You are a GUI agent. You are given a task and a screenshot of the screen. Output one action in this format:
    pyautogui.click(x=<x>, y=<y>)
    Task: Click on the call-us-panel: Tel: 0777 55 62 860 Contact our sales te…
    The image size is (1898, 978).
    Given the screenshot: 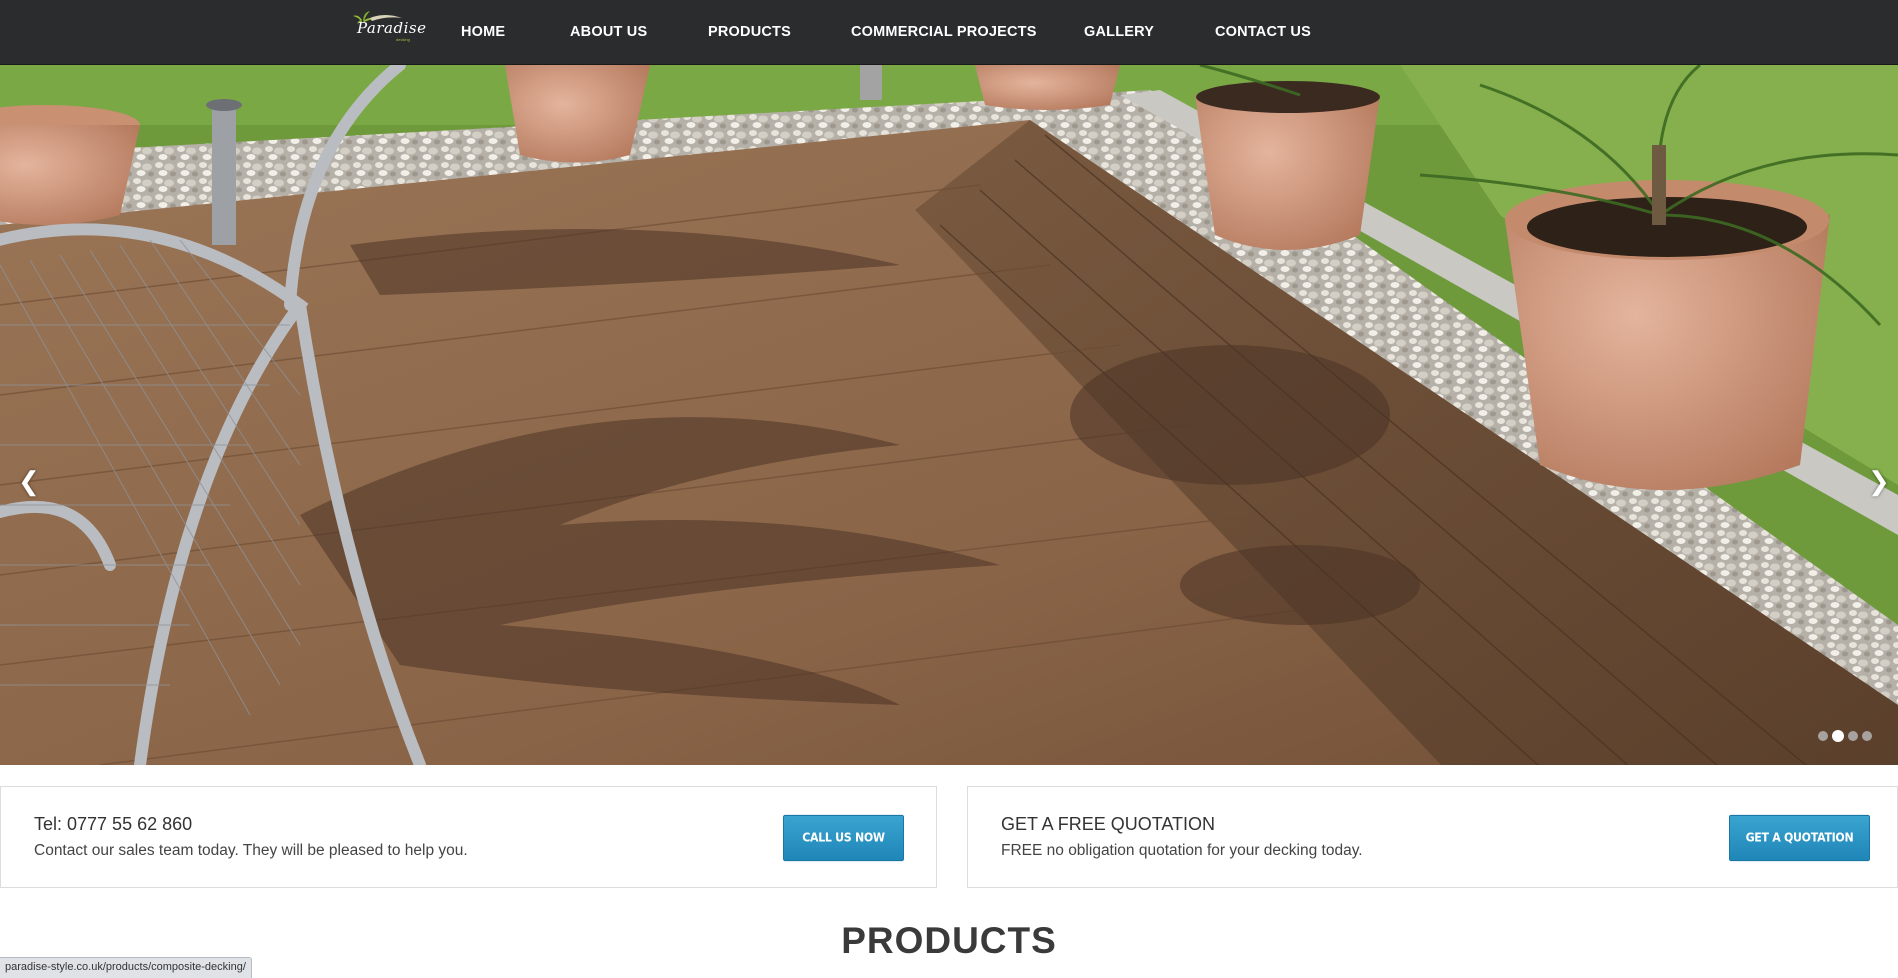 What is the action you would take?
    pyautogui.click(x=468, y=837)
    